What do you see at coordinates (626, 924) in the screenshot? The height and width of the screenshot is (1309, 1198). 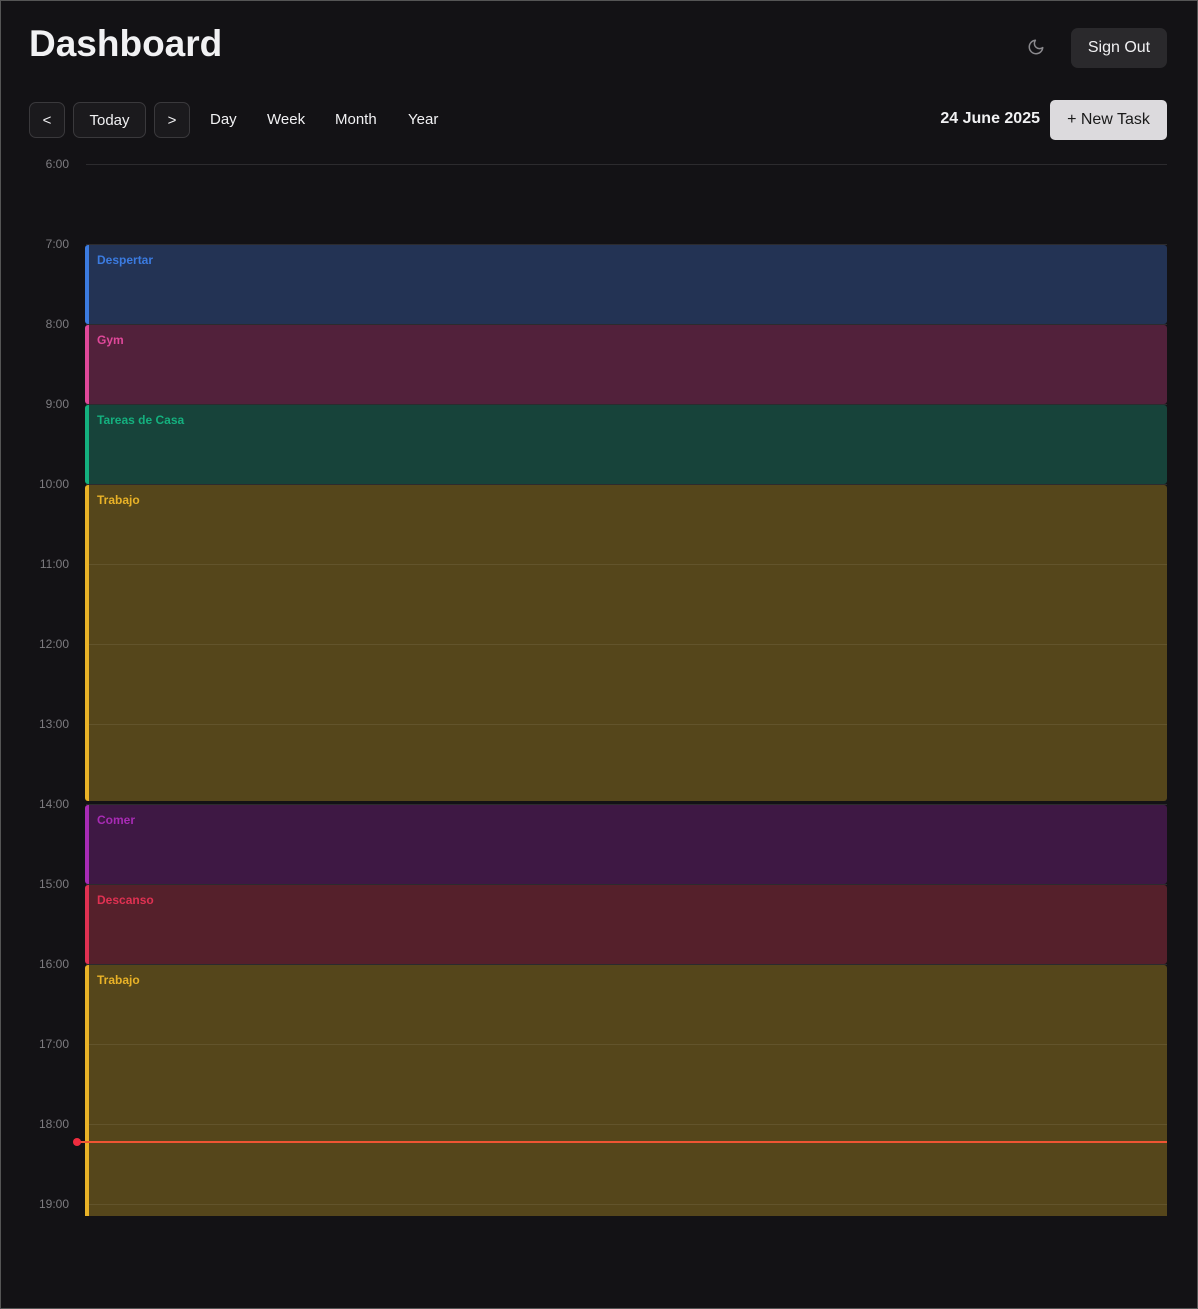 I see `event-block: Descanso` at bounding box center [626, 924].